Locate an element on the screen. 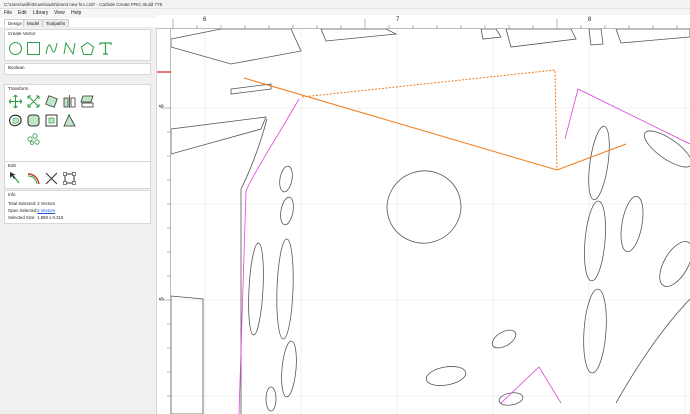 This screenshot has height=414, width=690. move-icon is located at coordinates (15, 101).